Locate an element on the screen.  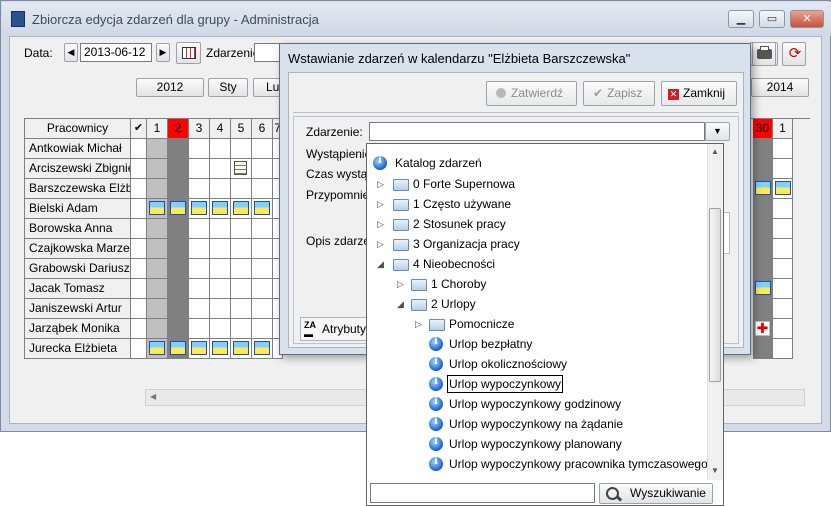
employee-name: Arciszewski Zbignie is located at coordinates (78, 169).